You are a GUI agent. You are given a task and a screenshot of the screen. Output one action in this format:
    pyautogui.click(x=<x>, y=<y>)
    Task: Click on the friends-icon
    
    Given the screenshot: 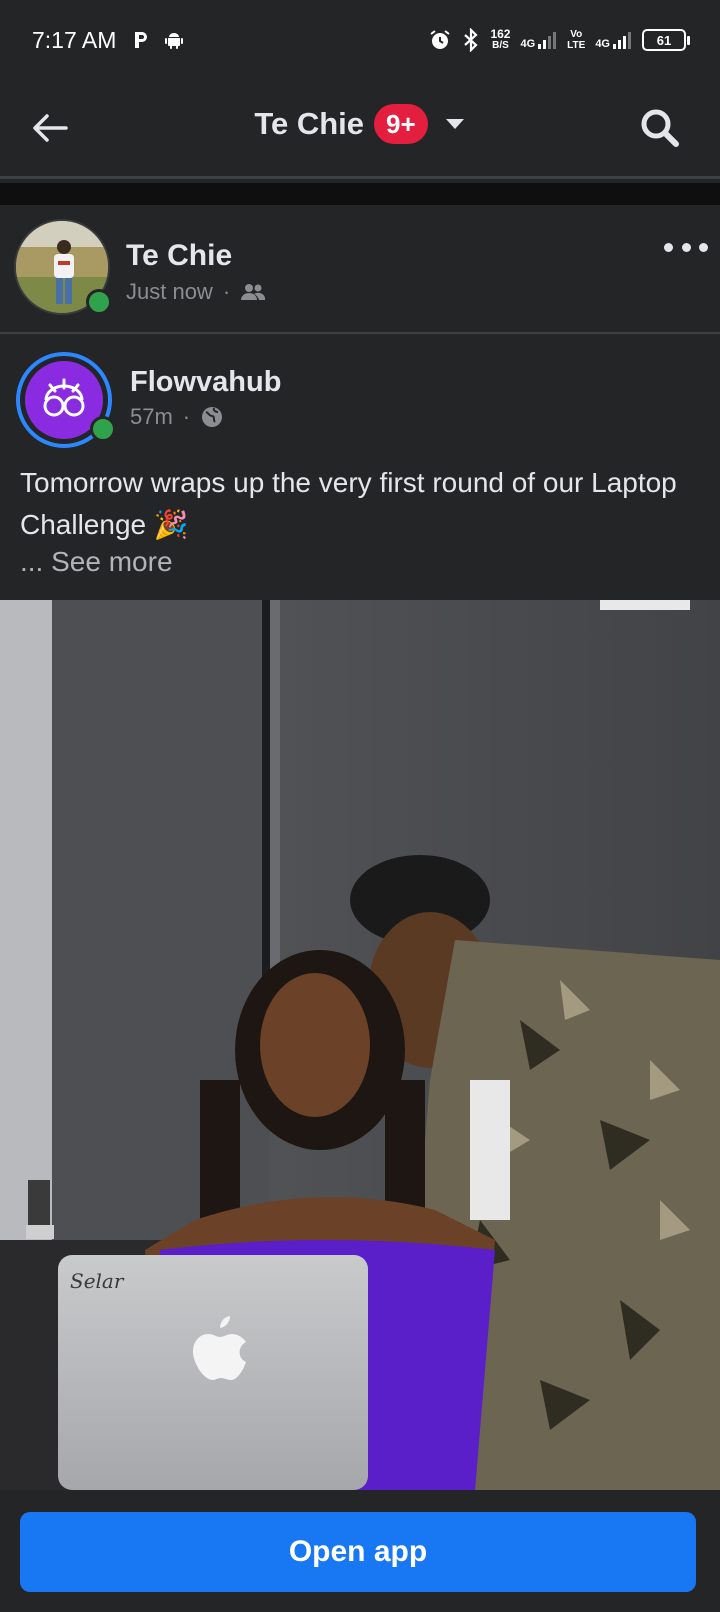 What is the action you would take?
    pyautogui.click(x=253, y=292)
    